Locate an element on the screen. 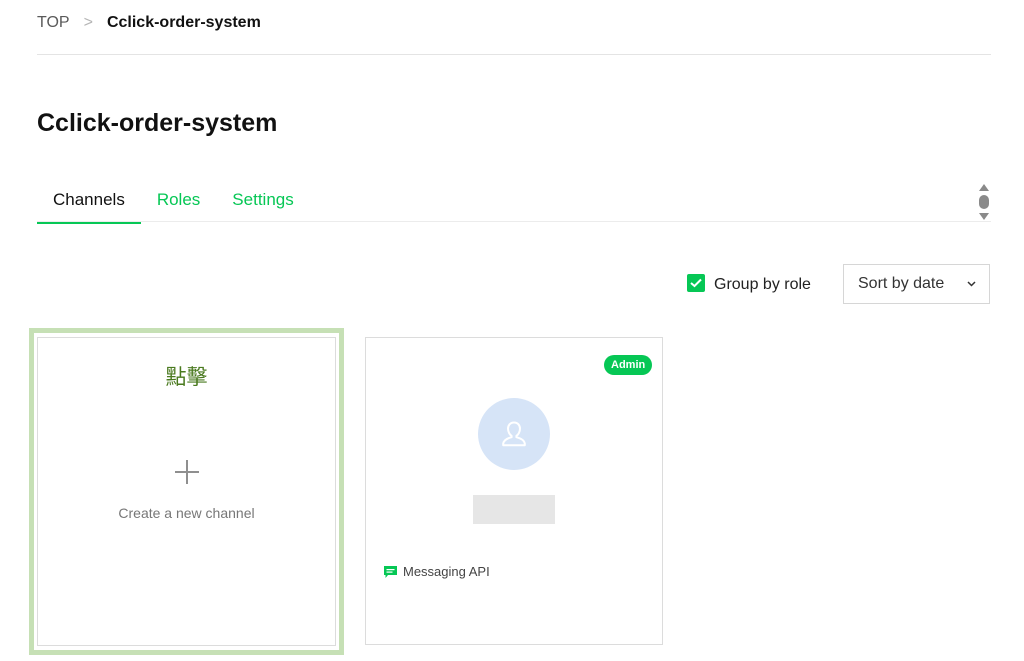 The width and height of the screenshot is (1024, 661). scrollbar is located at coordinates (984, 203).